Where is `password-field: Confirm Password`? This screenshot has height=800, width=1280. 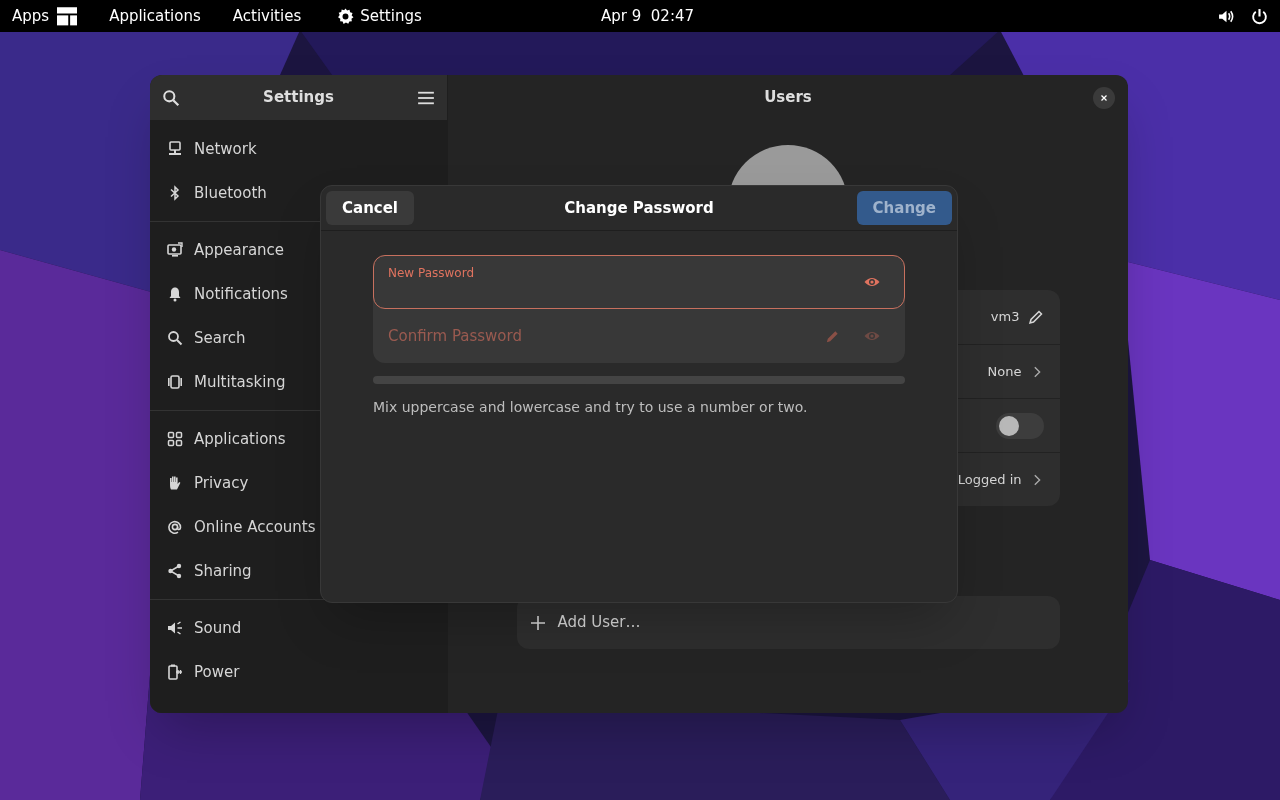 password-field: Confirm Password is located at coordinates (639, 336).